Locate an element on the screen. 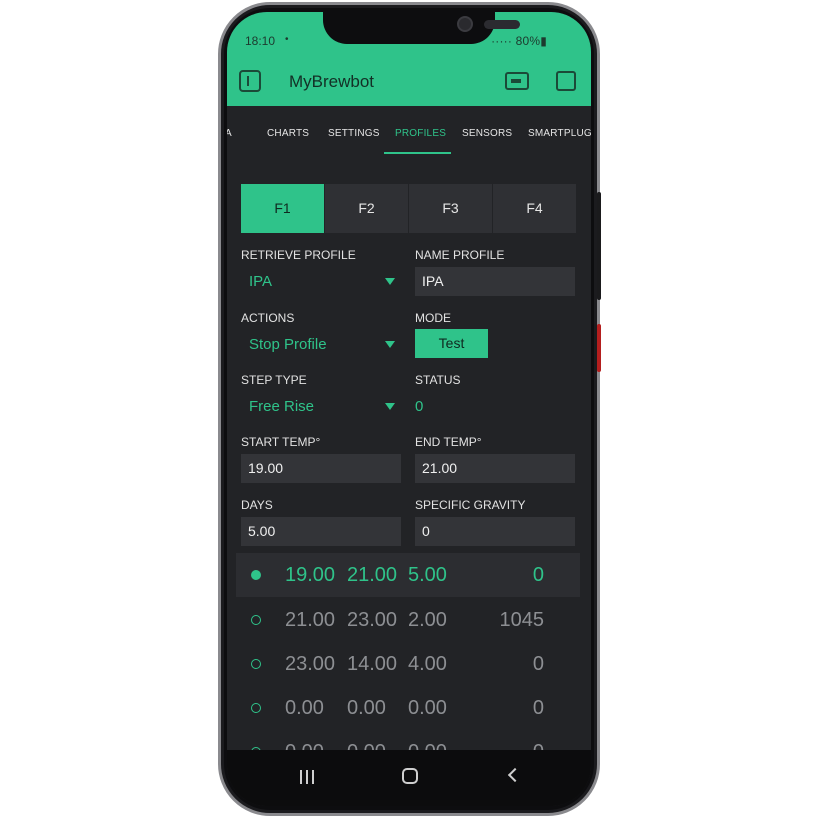 This screenshot has height=818, width=818. actions-select: Stop Profile is located at coordinates (288, 344).